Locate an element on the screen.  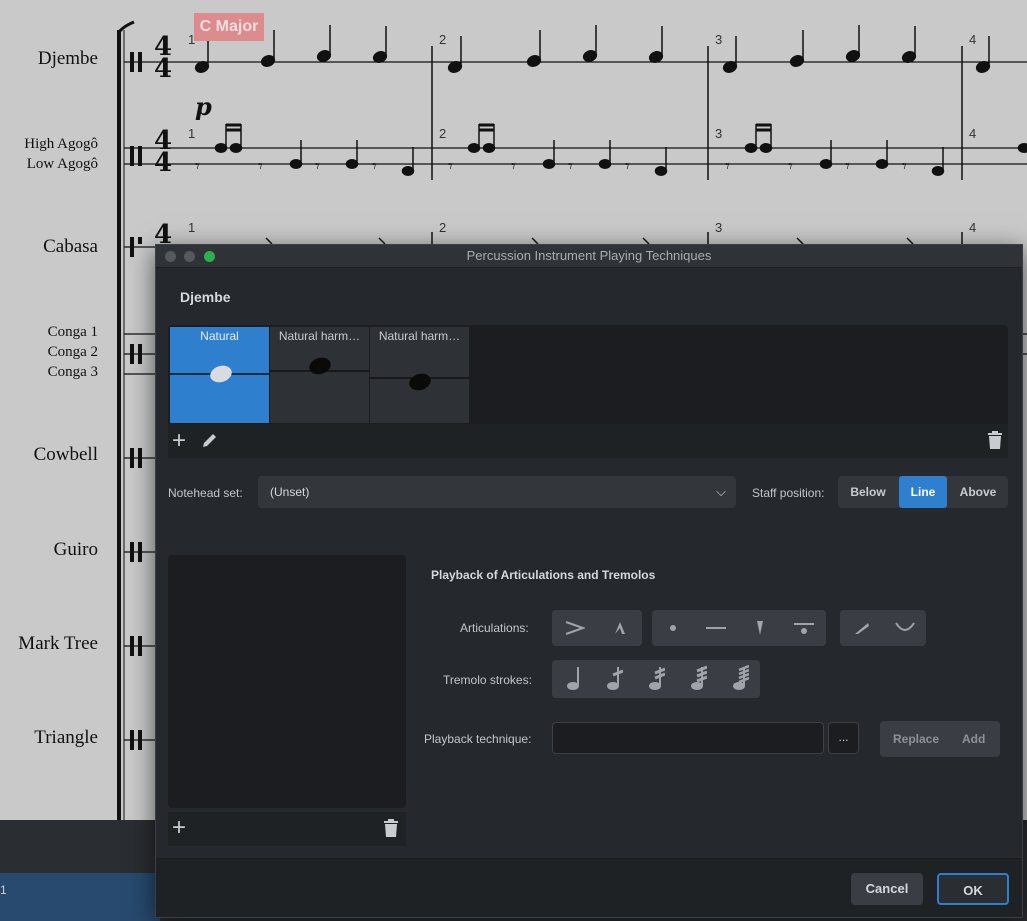
tremolo-strokes-group is located at coordinates (656, 679).